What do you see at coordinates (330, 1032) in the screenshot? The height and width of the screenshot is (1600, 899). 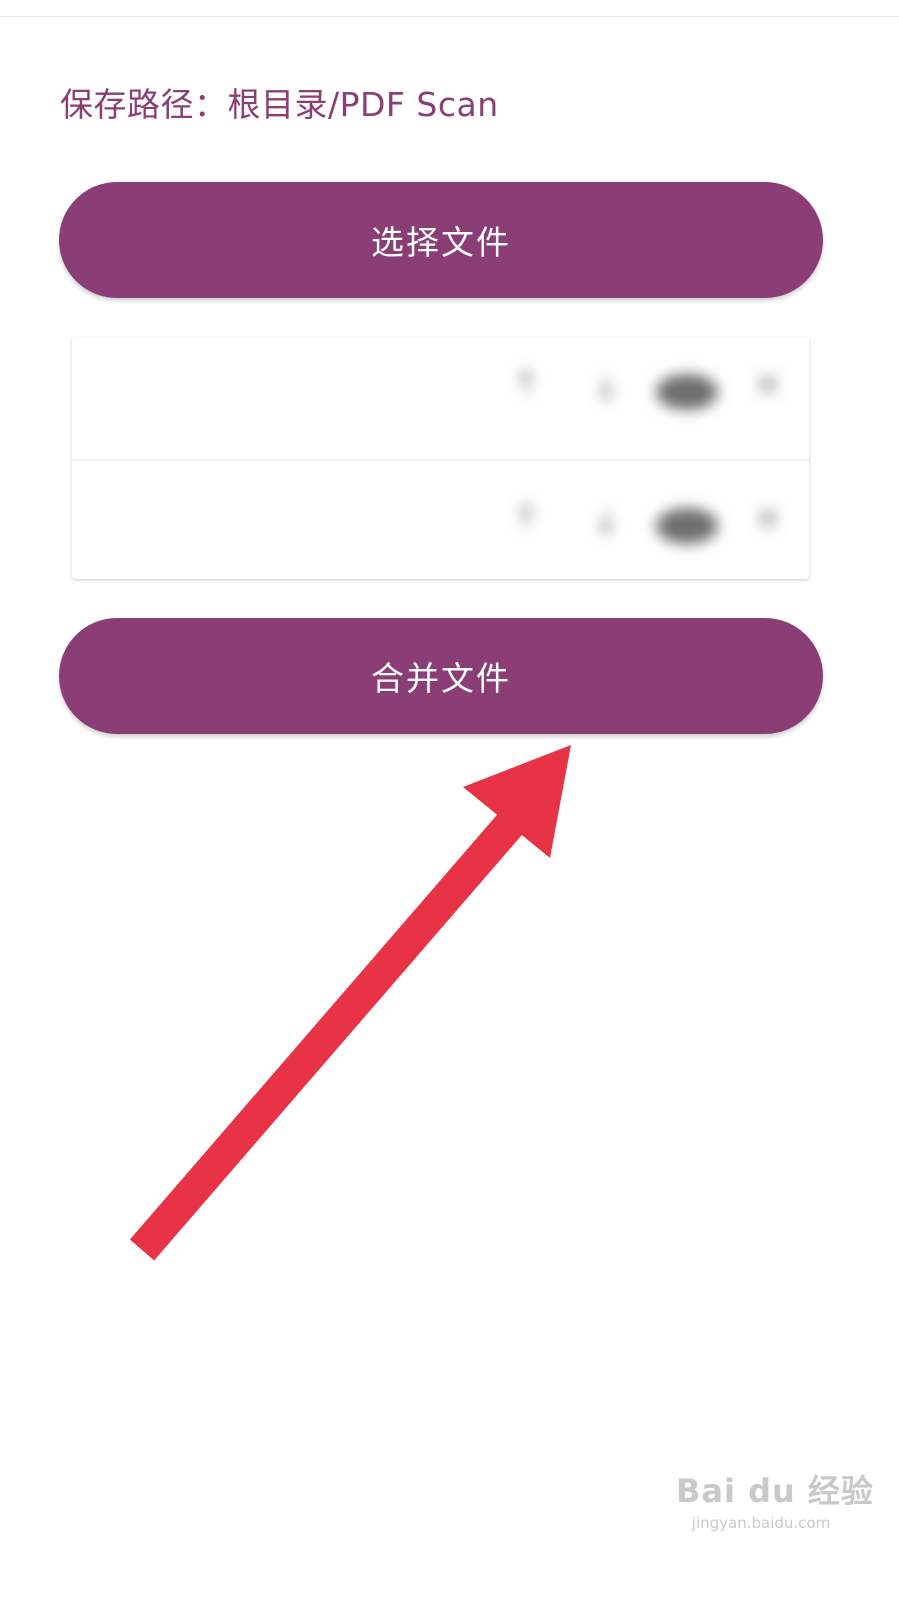 I see `arrow-shaft` at bounding box center [330, 1032].